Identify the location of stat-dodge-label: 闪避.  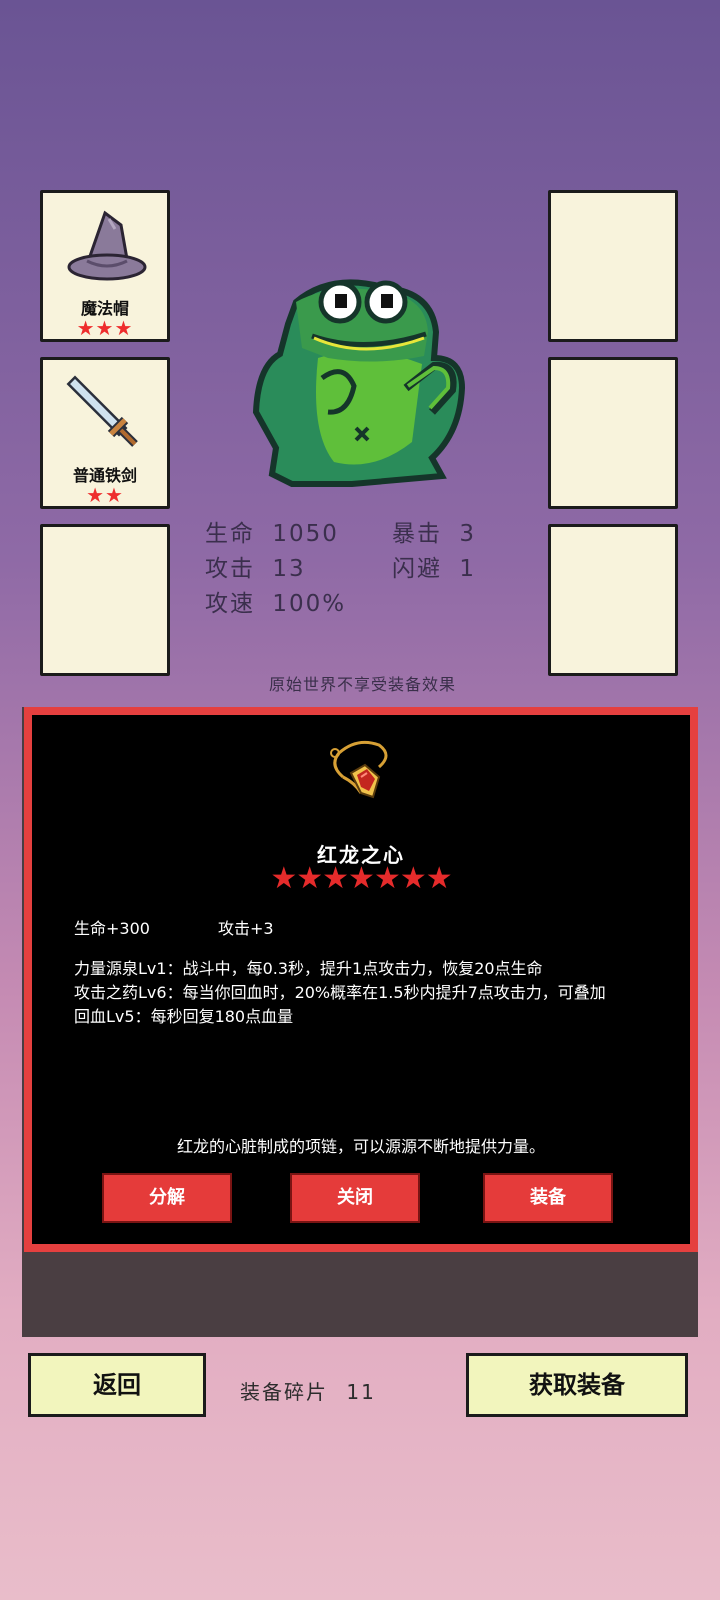
(417, 569).